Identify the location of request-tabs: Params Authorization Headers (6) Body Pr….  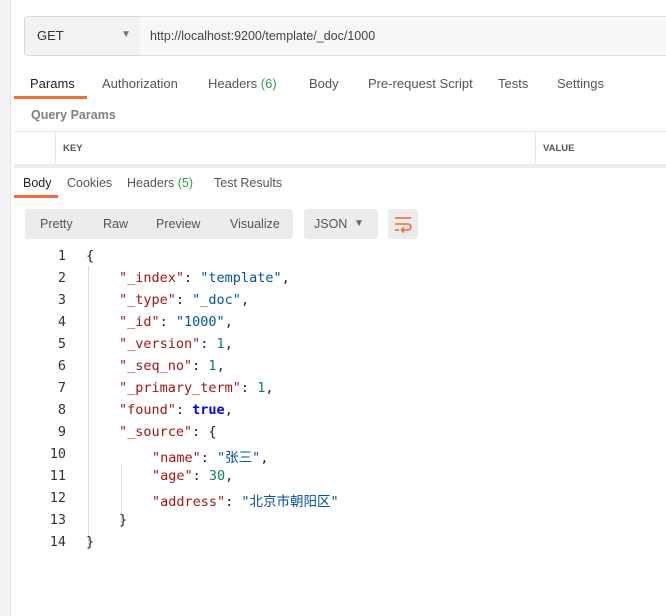
(340, 85).